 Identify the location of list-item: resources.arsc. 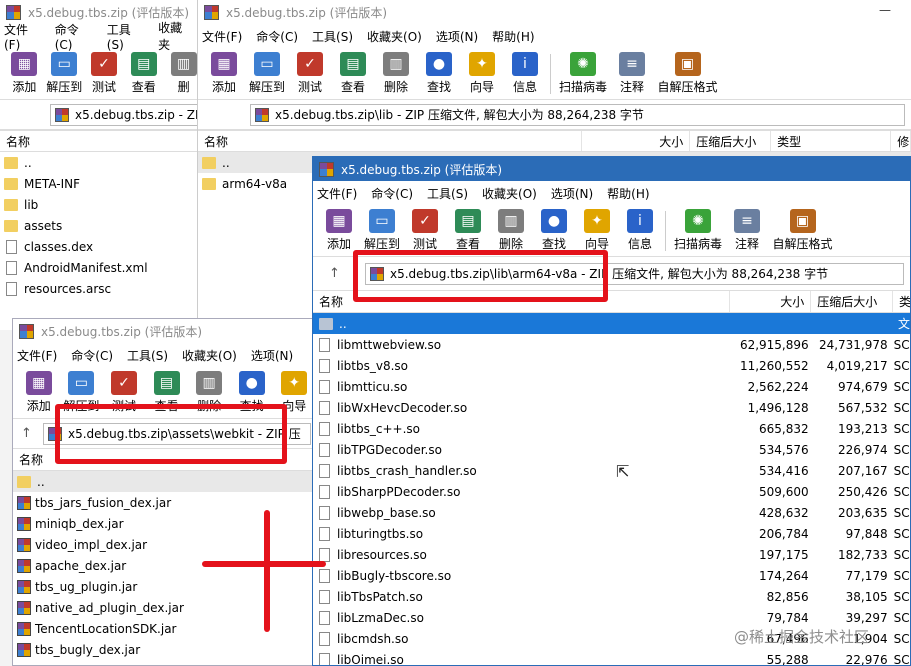
(102, 288).